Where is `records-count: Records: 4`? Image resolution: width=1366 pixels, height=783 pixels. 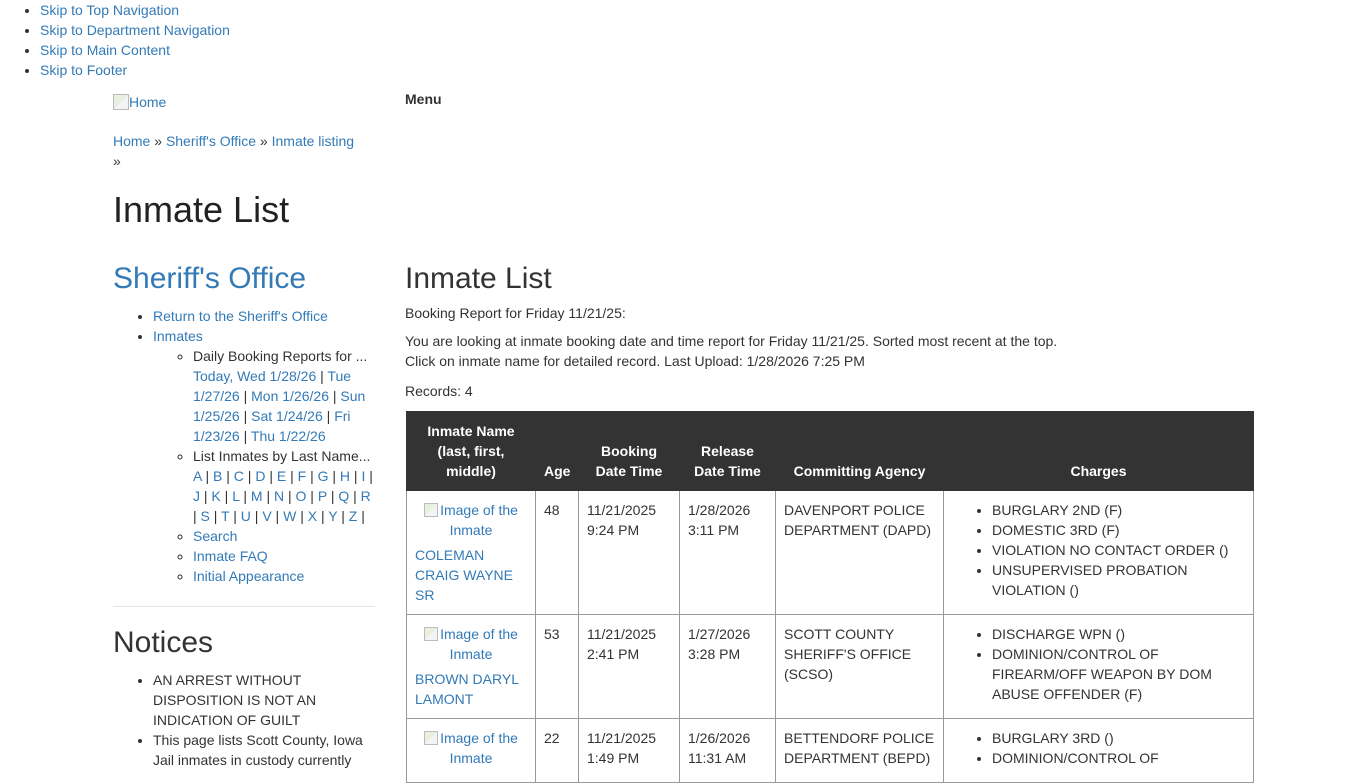
records-count: Records: 4 is located at coordinates (439, 391).